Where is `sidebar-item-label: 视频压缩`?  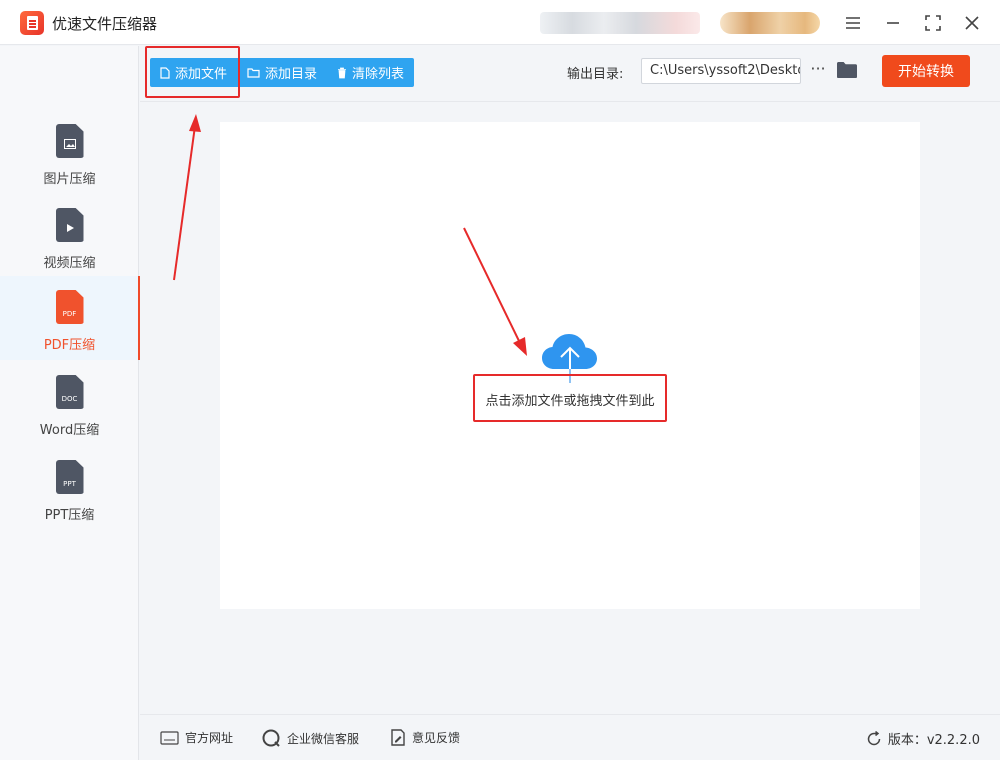 sidebar-item-label: 视频压缩 is located at coordinates (69, 263).